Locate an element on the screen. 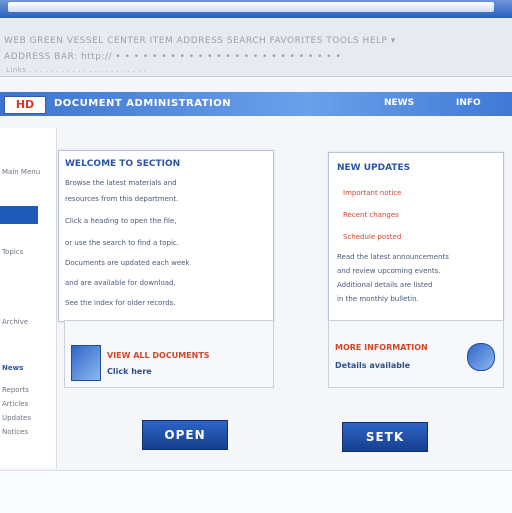 The height and width of the screenshot is (513, 512). site-logo: HD is located at coordinates (25, 105).